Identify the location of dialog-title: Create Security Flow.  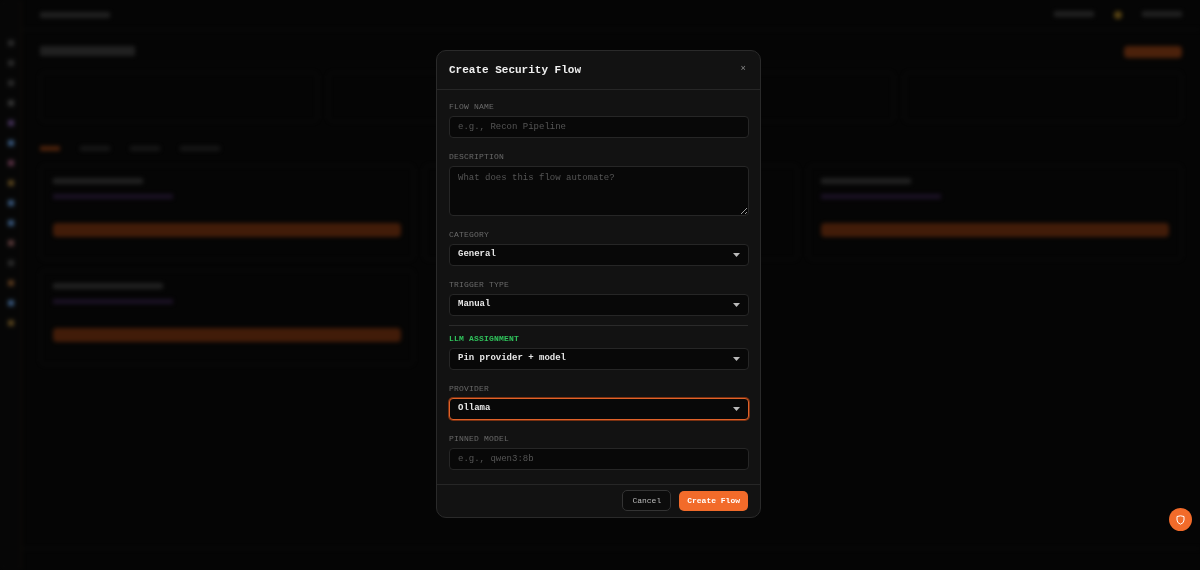
(515, 70).